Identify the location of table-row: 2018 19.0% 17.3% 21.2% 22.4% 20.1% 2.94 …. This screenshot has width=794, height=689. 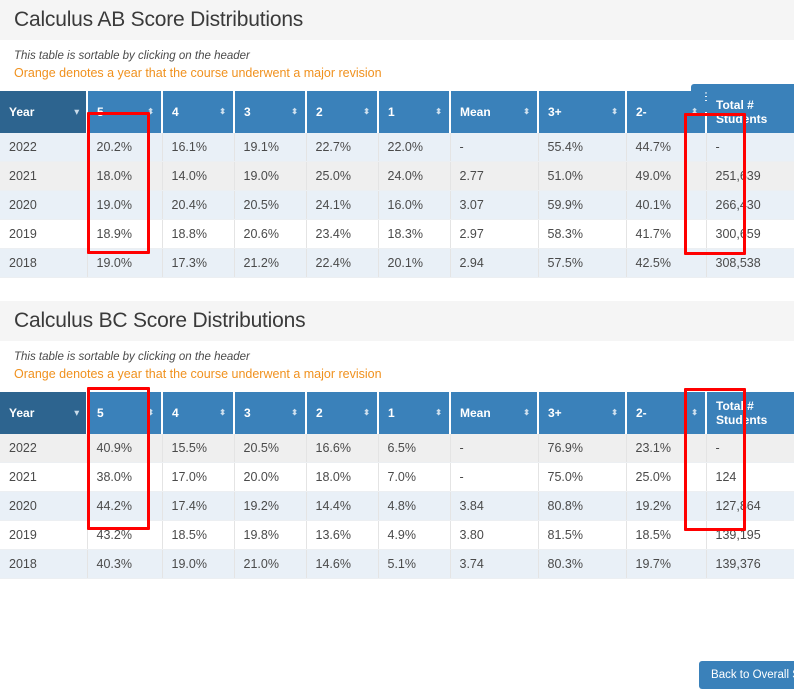
(397, 263).